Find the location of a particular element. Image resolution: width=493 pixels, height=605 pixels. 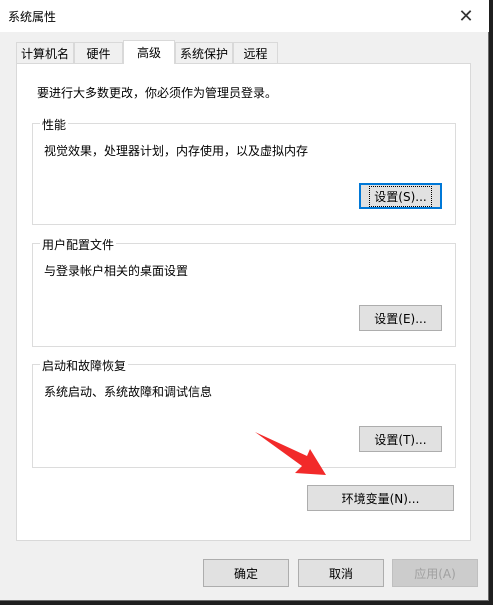

tab-computer-name: 计算机名 is located at coordinates (45, 52).